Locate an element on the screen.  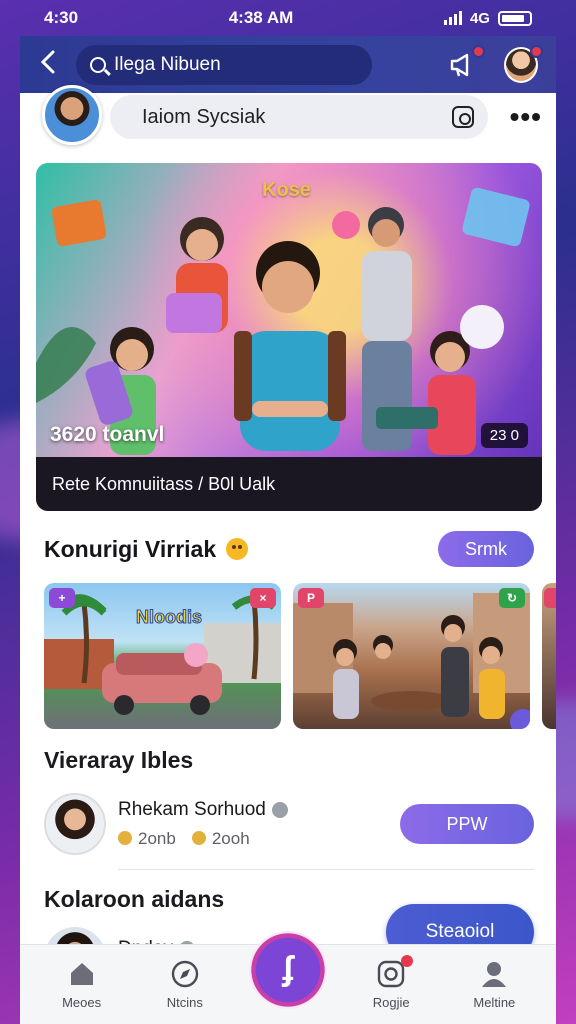
search-text: Ilega Nibuen is located at coordinates (167, 64).